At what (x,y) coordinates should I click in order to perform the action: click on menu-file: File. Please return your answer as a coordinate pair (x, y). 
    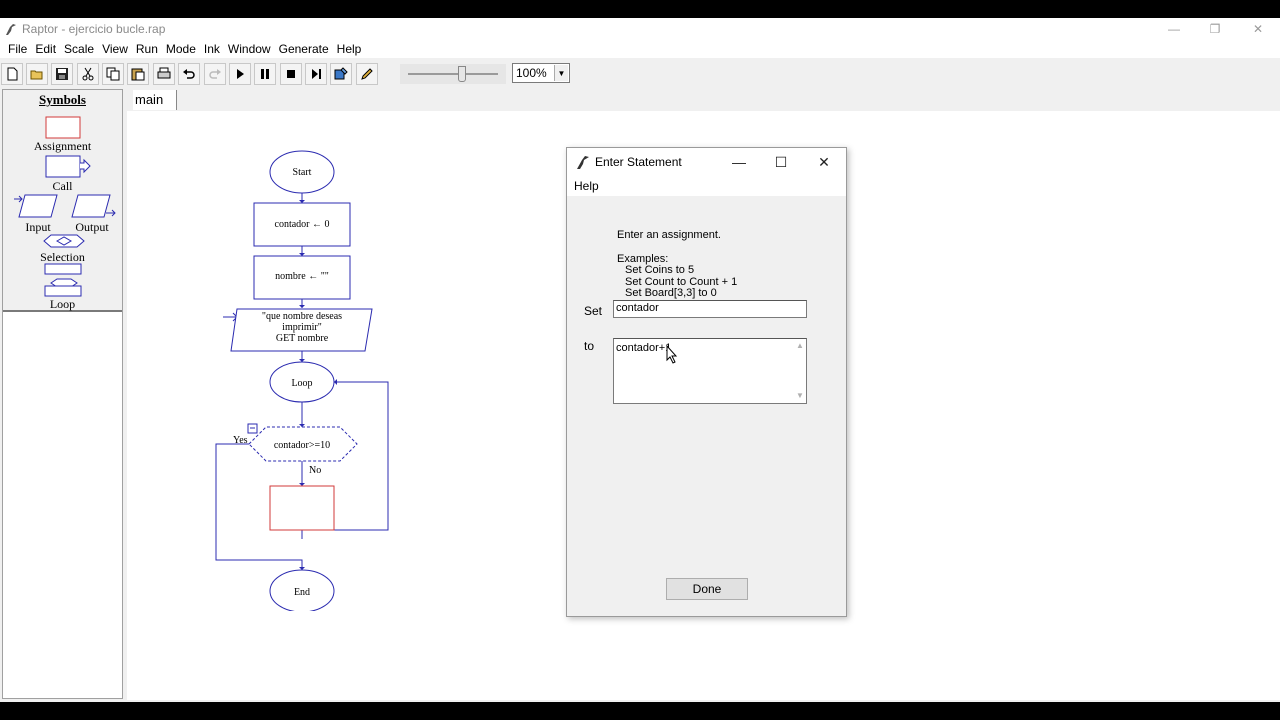
    Looking at the image, I should click on (17, 49).